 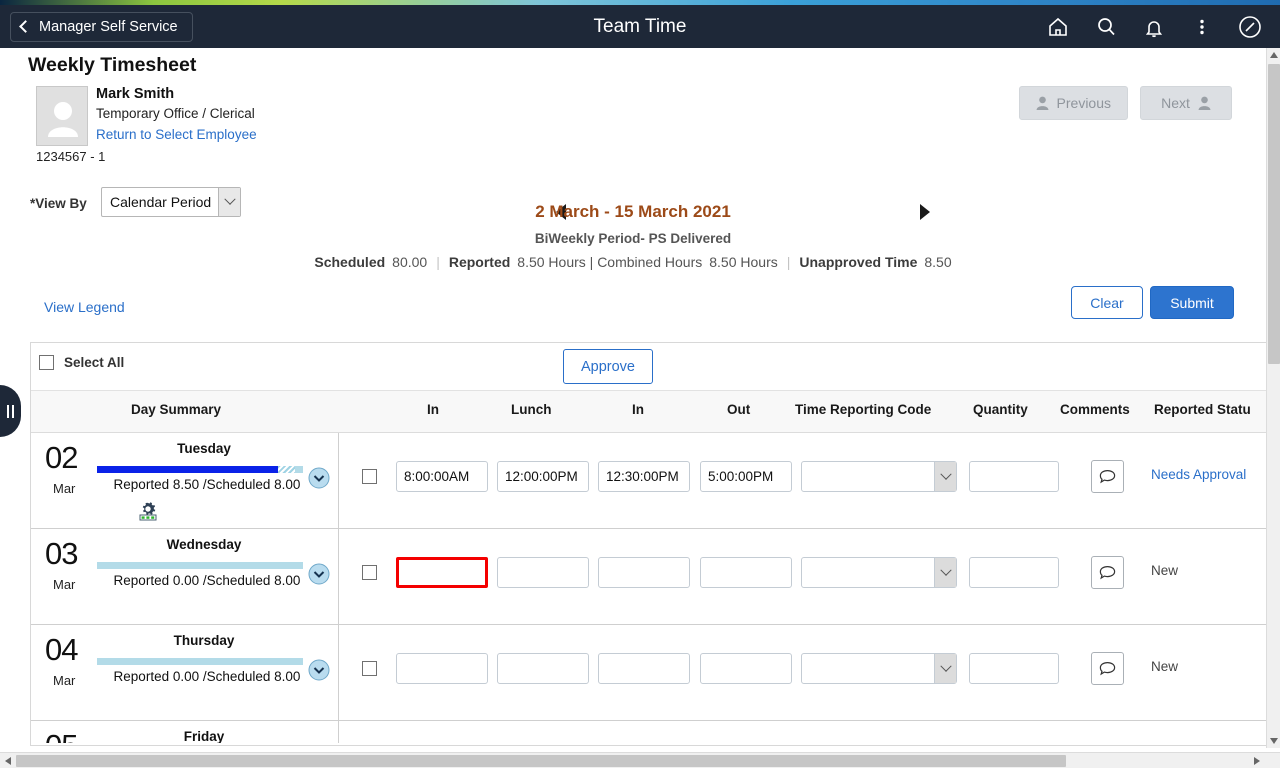 I want to click on day-name: Tuesday, so click(x=204, y=448).